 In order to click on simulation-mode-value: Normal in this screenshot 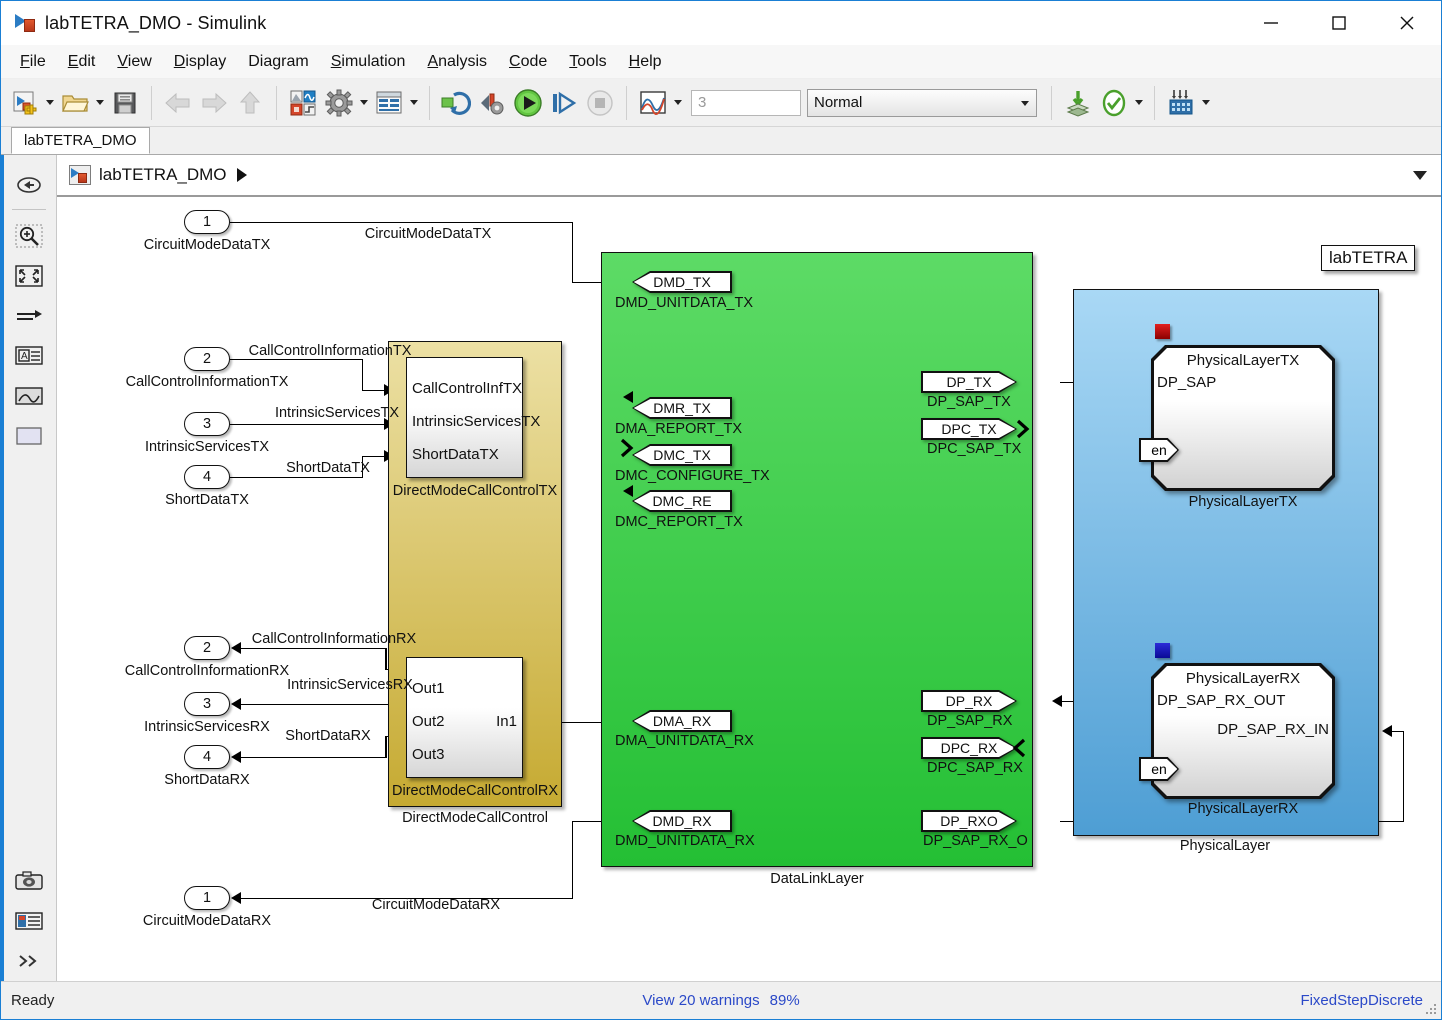, I will do `click(838, 102)`.